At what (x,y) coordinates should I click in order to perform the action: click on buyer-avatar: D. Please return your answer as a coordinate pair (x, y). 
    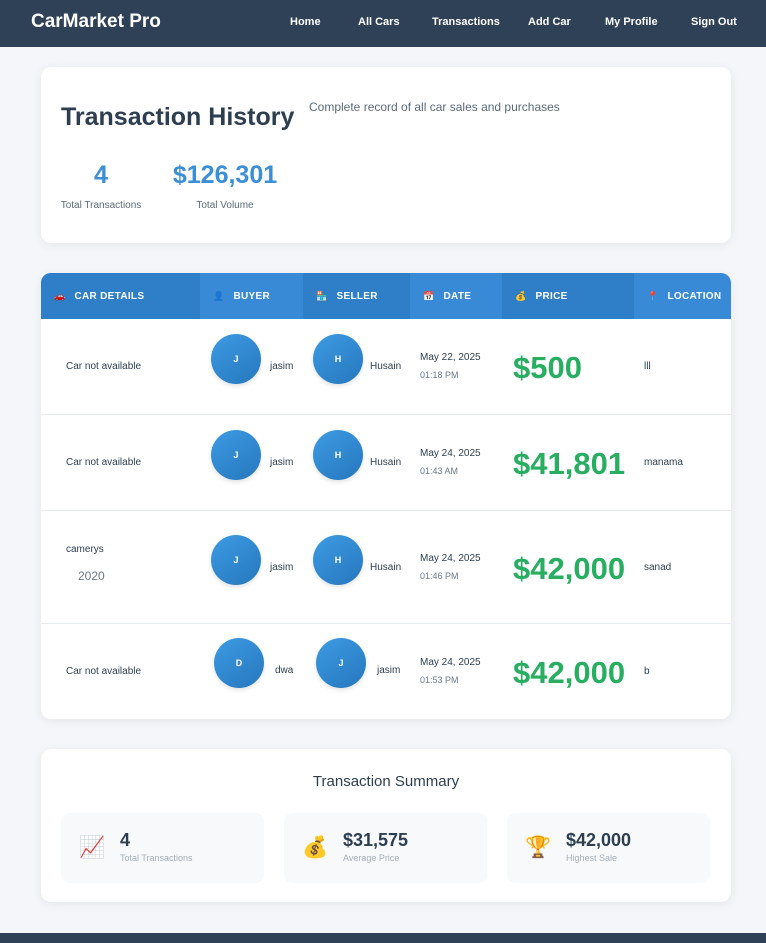
    Looking at the image, I should click on (239, 663).